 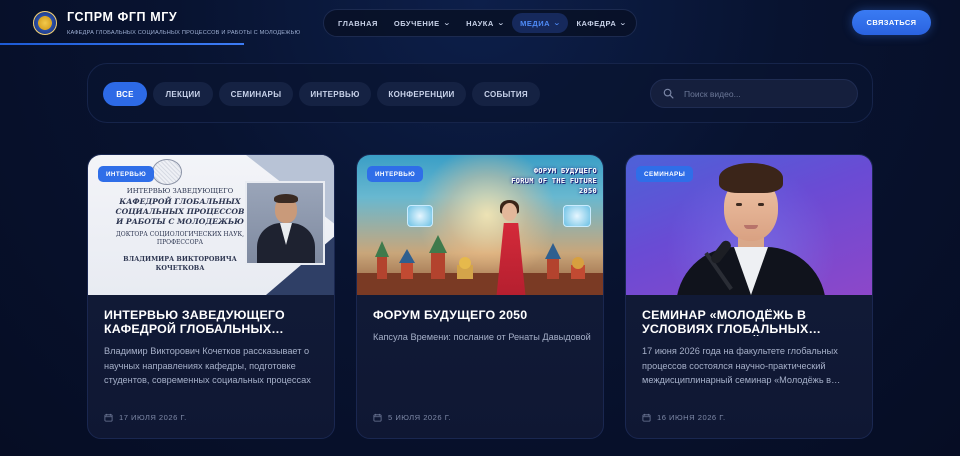 What do you see at coordinates (125, 94) in the screenshot?
I see `filter-chip-all: ВСЕ` at bounding box center [125, 94].